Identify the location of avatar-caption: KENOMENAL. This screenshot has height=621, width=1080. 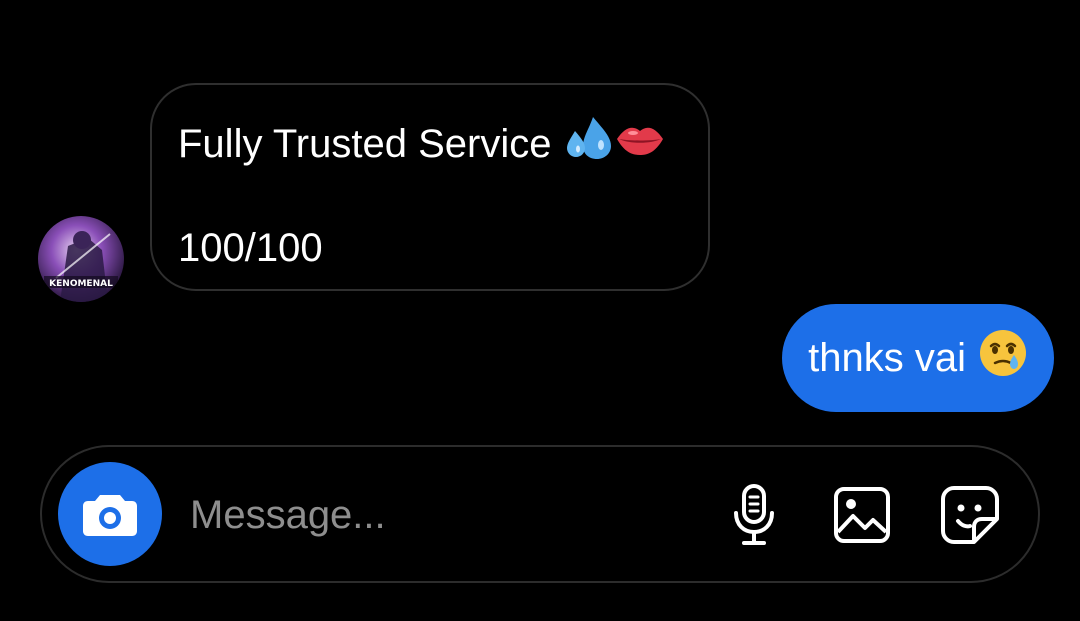
(81, 284).